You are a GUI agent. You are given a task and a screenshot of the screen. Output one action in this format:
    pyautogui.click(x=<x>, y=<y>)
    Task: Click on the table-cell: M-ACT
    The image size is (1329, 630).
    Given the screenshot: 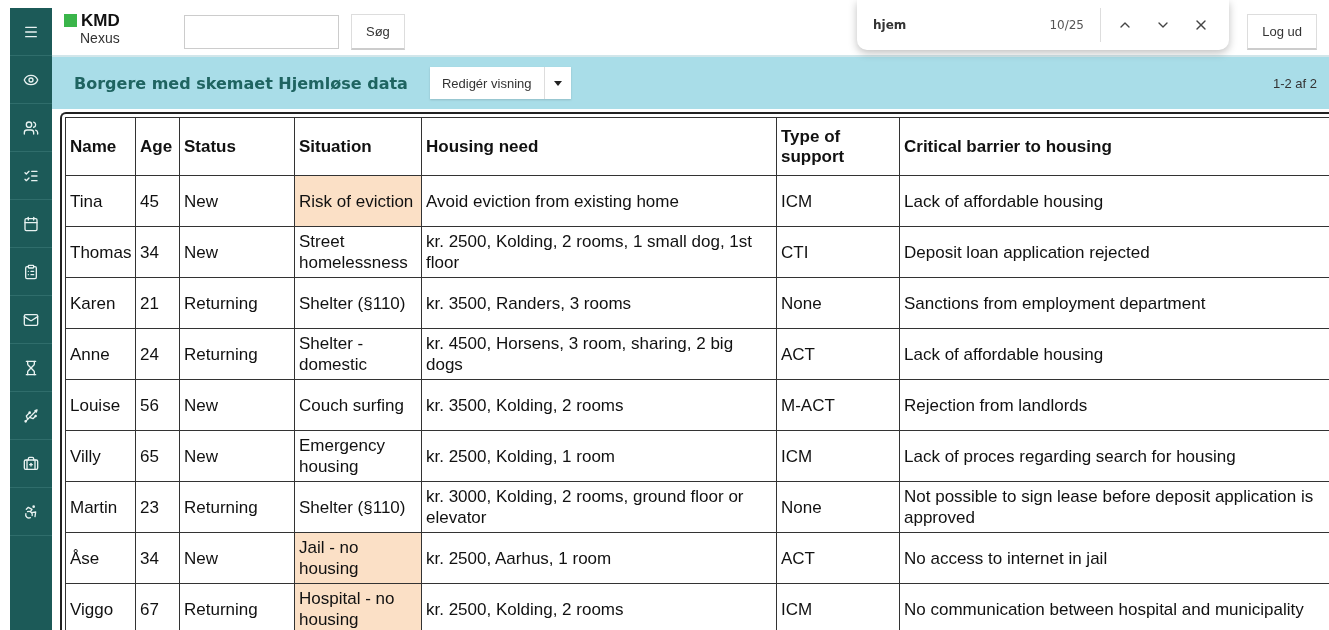 What is the action you would take?
    pyautogui.click(x=838, y=405)
    